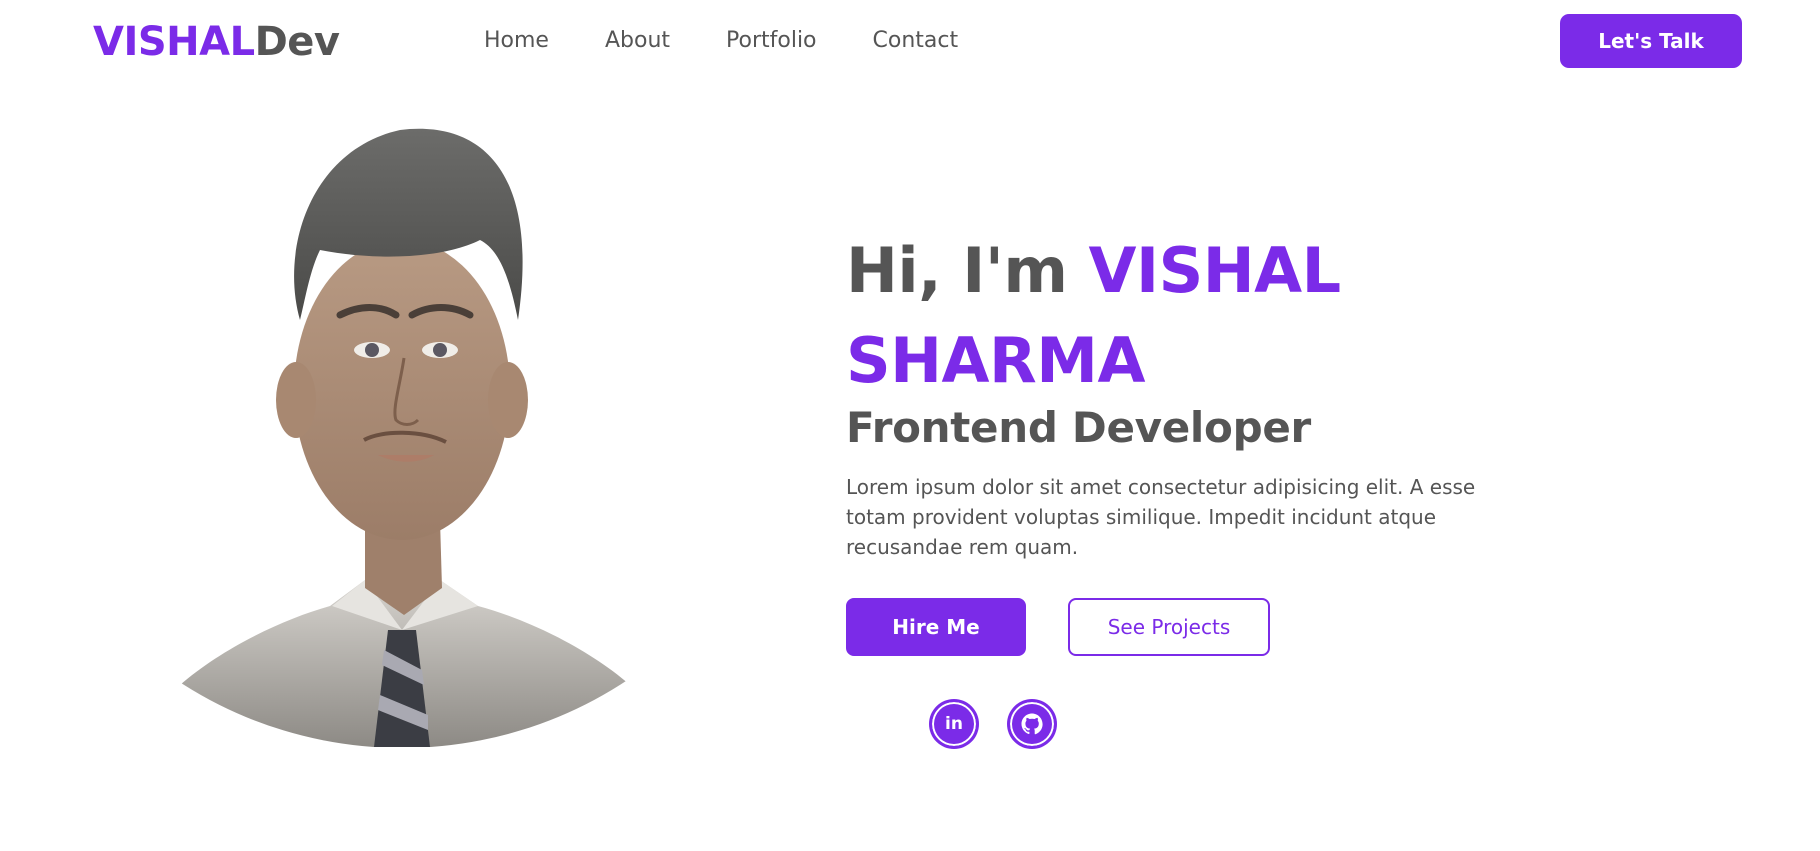 Image resolution: width=1820 pixels, height=851 pixels. Describe the element at coordinates (916, 41) in the screenshot. I see `nav-link-contact: Contact` at that location.